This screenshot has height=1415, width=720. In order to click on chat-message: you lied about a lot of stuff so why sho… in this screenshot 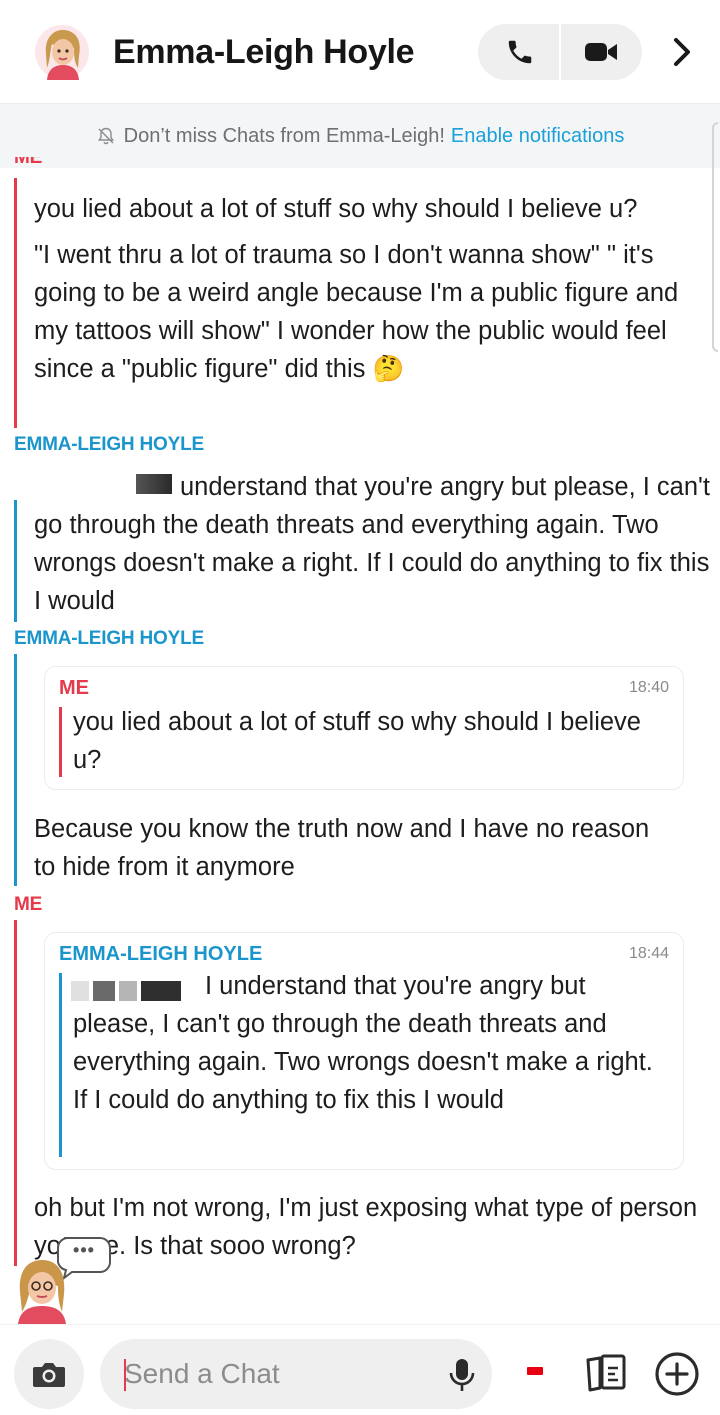, I will do `click(372, 289)`.